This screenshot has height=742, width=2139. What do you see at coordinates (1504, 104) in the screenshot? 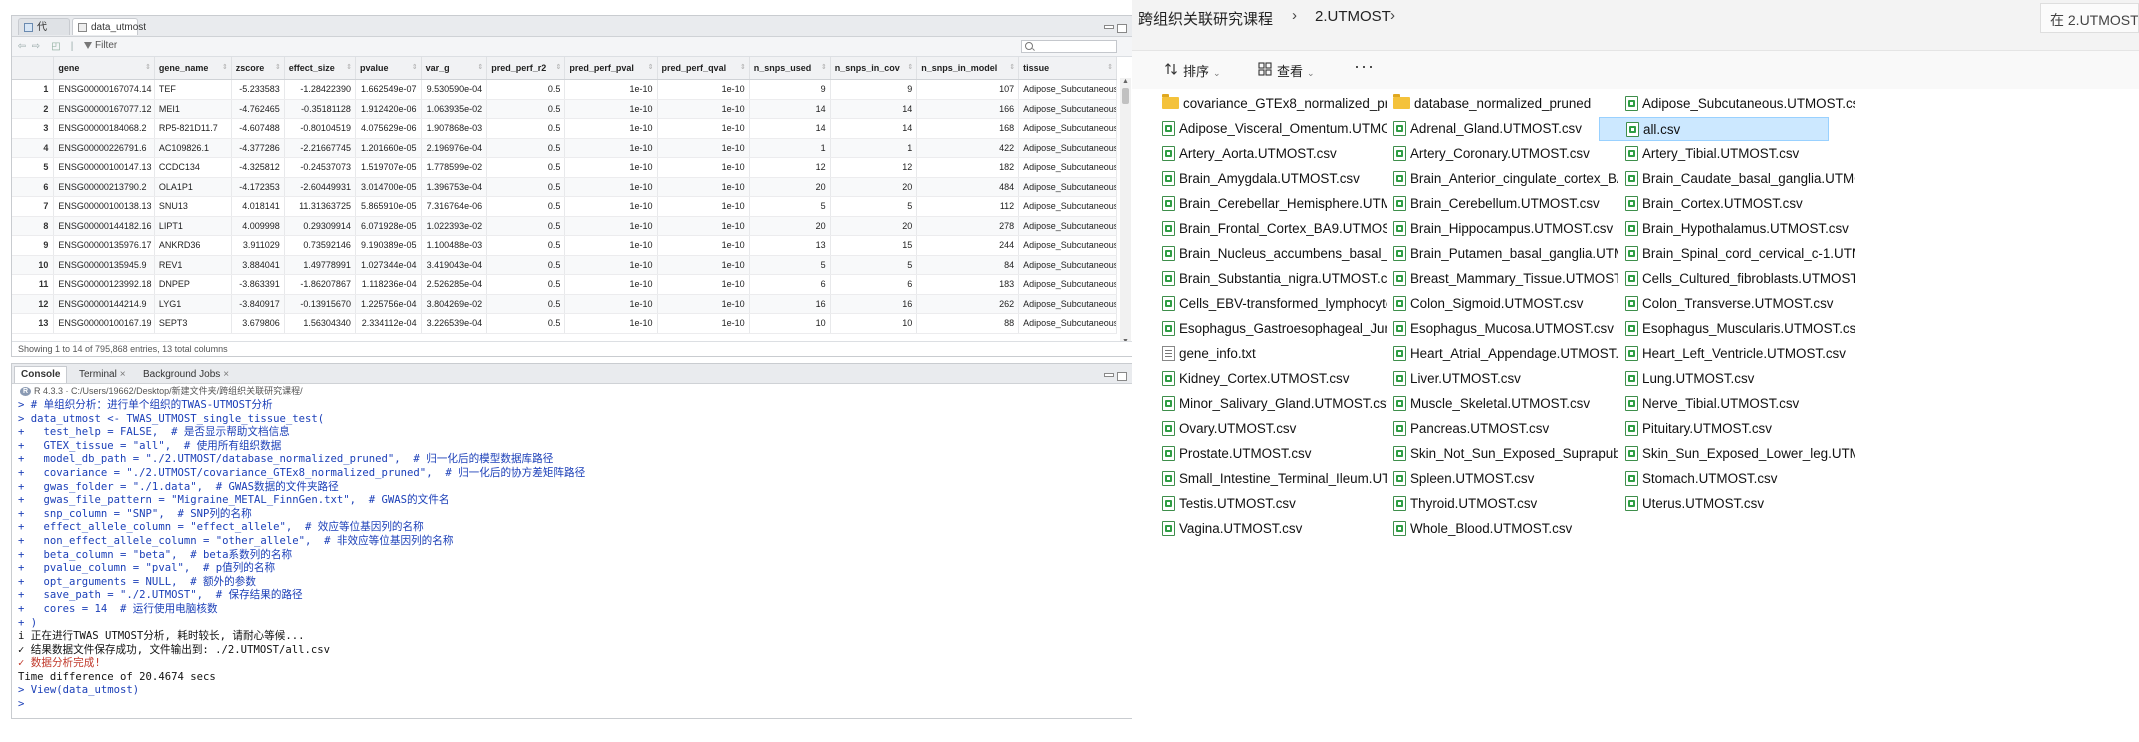
I see `file-item: database_normalized_pruned` at bounding box center [1504, 104].